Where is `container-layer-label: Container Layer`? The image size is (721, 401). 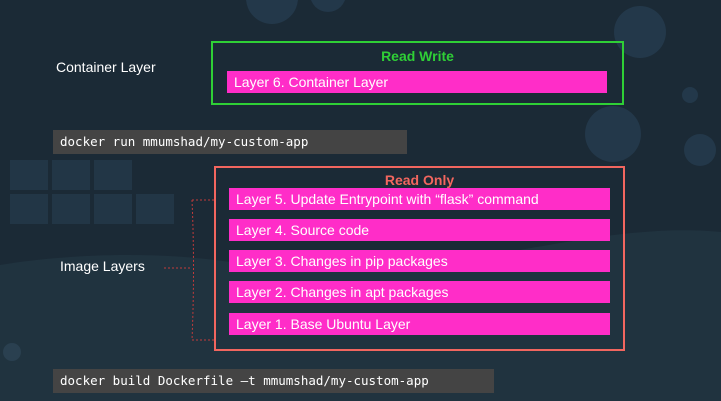
container-layer-label: Container Layer is located at coordinates (106, 67).